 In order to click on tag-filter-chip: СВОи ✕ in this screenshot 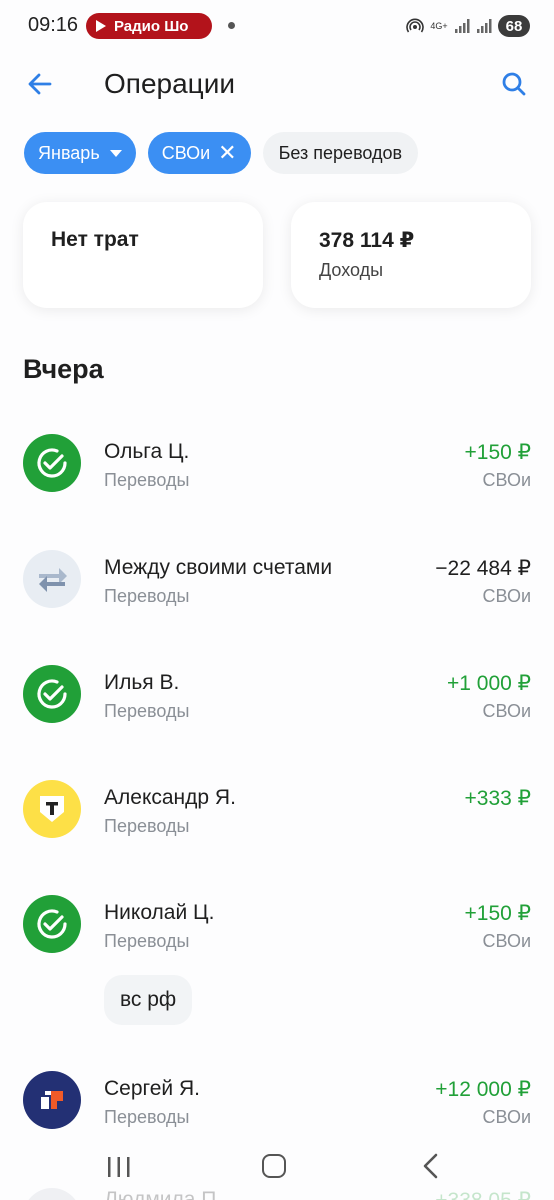, I will do `click(199, 153)`.